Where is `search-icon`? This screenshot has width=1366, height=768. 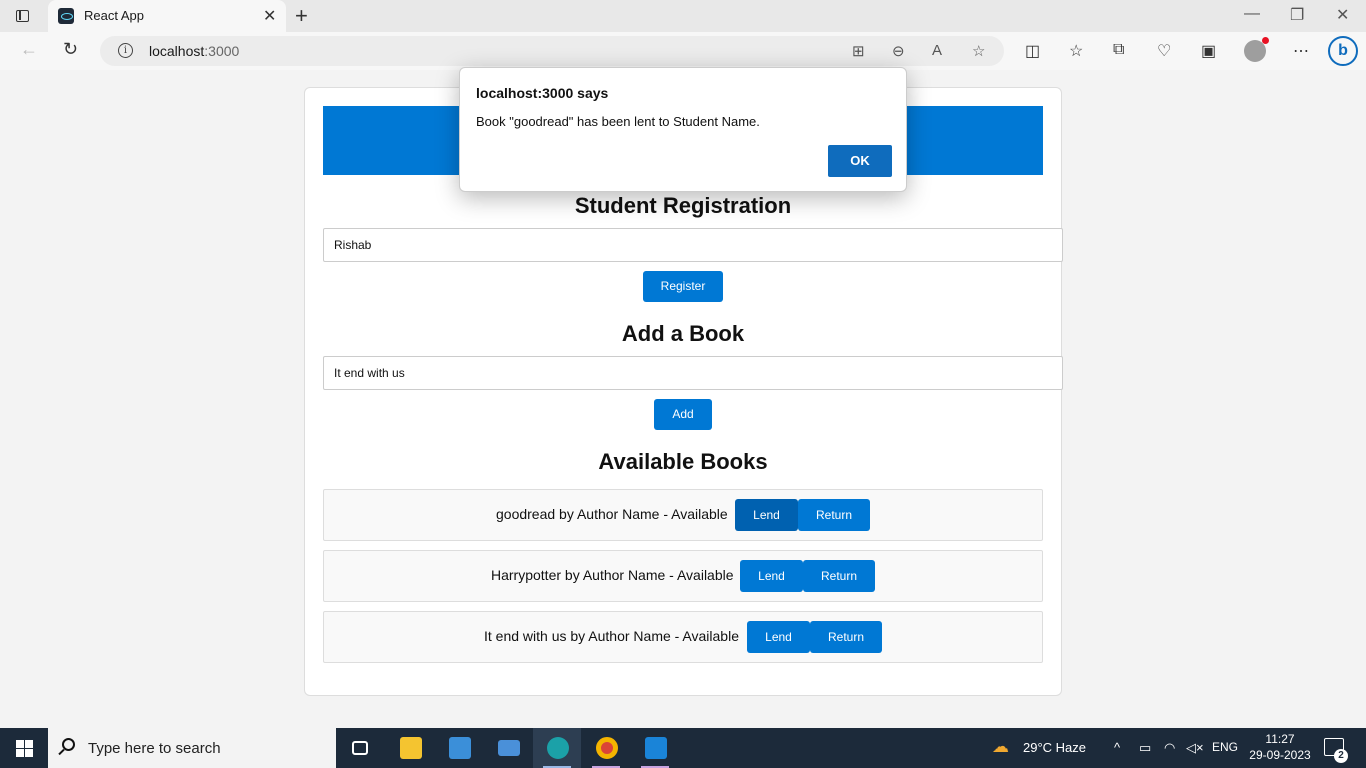
search-icon is located at coordinates (68, 744).